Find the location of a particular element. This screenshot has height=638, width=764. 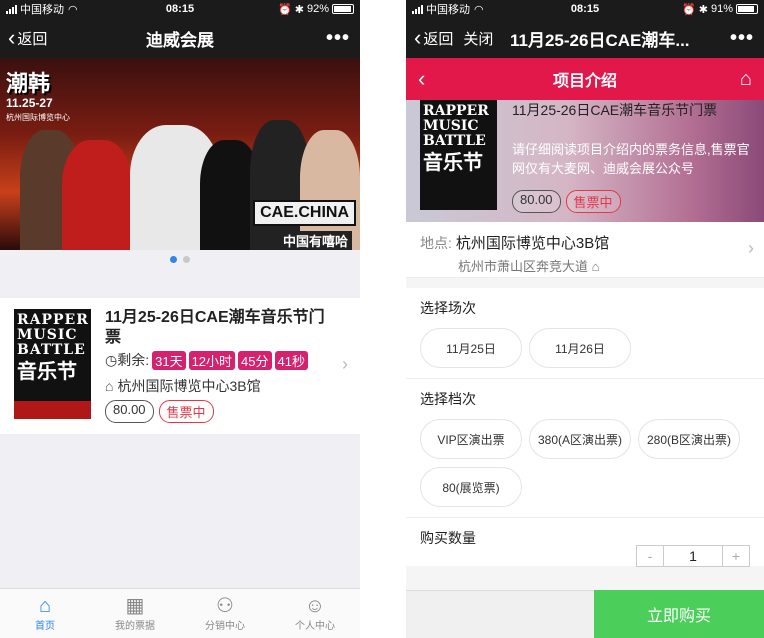

status-bar: 中国移动 ◠ 08:15 ⏰ ✱ 92% is located at coordinates (180, 9).